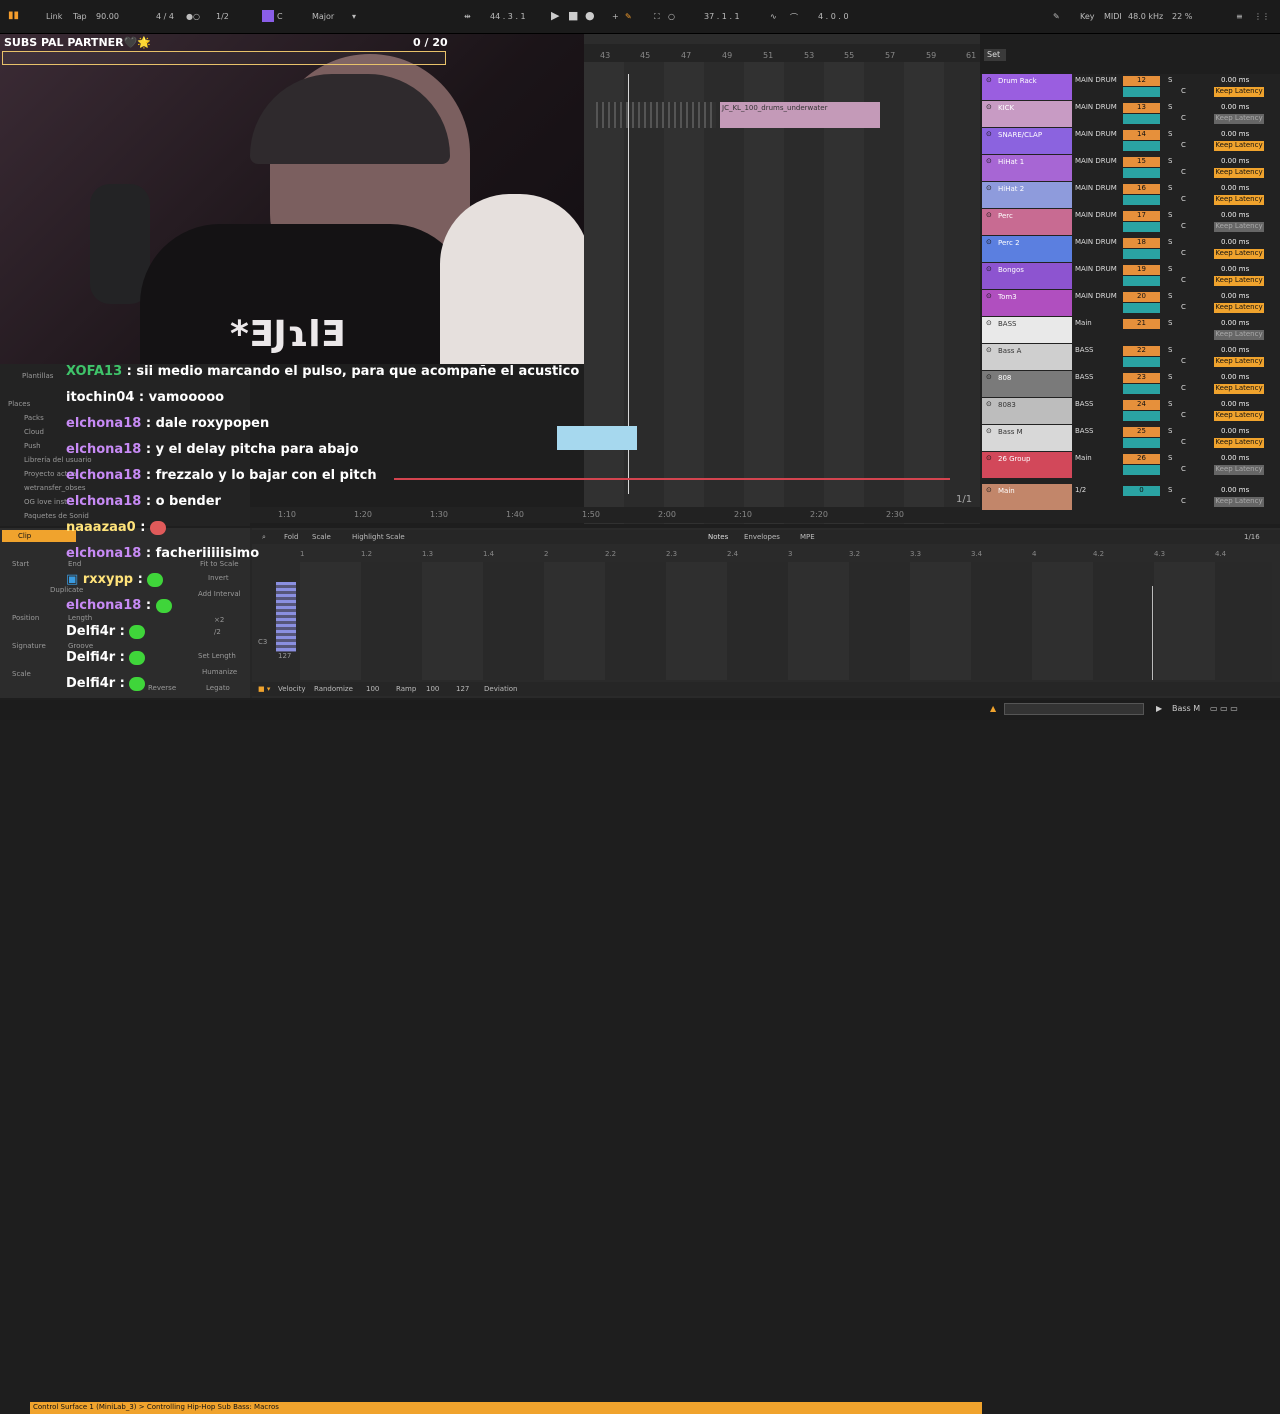 The width and height of the screenshot is (1280, 1414). What do you see at coordinates (1087, 16) in the screenshot?
I see `key-map-button: Key` at bounding box center [1087, 16].